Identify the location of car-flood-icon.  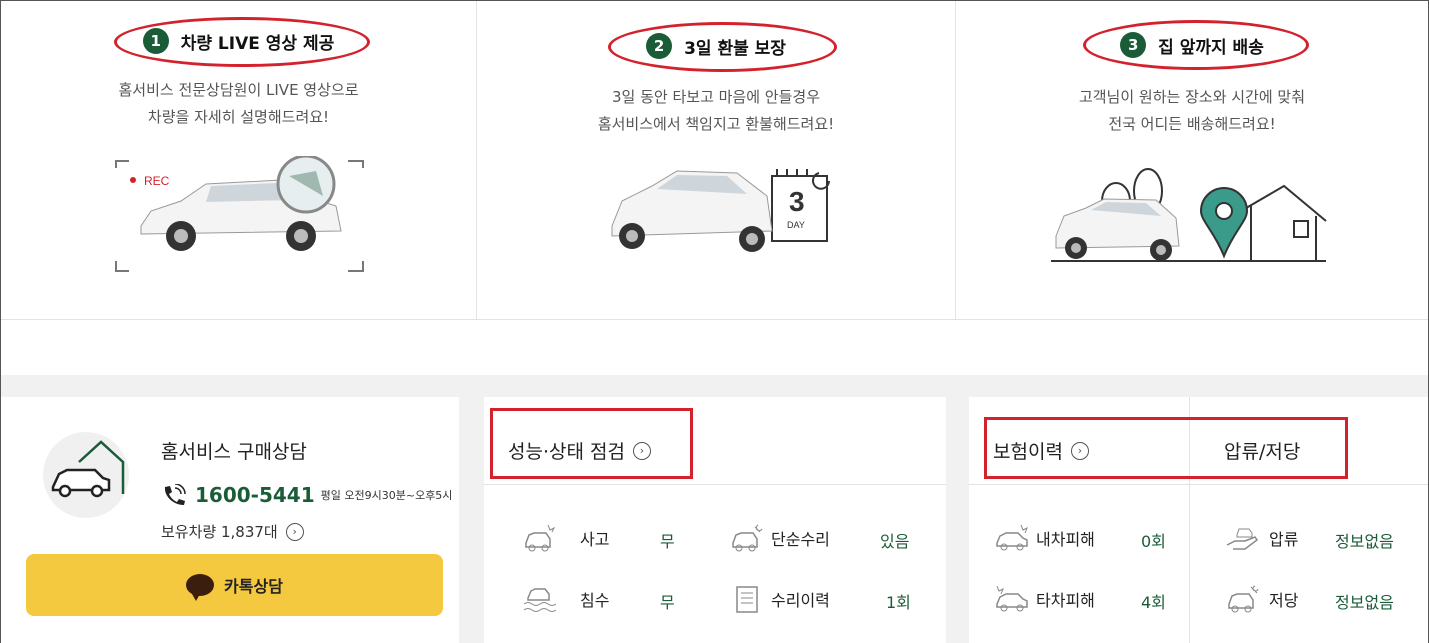
(539, 600).